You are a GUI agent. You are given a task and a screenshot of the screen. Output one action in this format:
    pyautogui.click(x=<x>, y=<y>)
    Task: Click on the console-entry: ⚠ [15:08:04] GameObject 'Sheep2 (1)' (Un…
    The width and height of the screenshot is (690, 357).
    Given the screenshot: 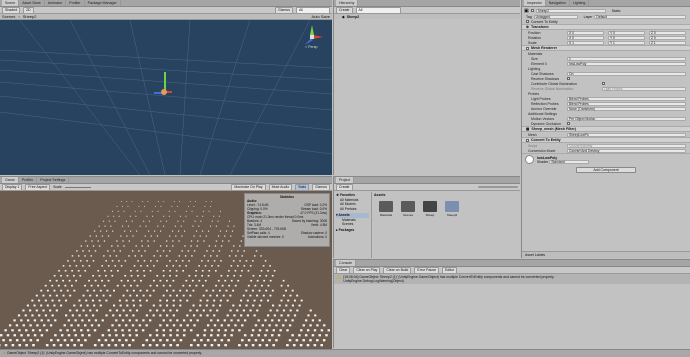 What is the action you would take?
    pyautogui.click(x=512, y=279)
    